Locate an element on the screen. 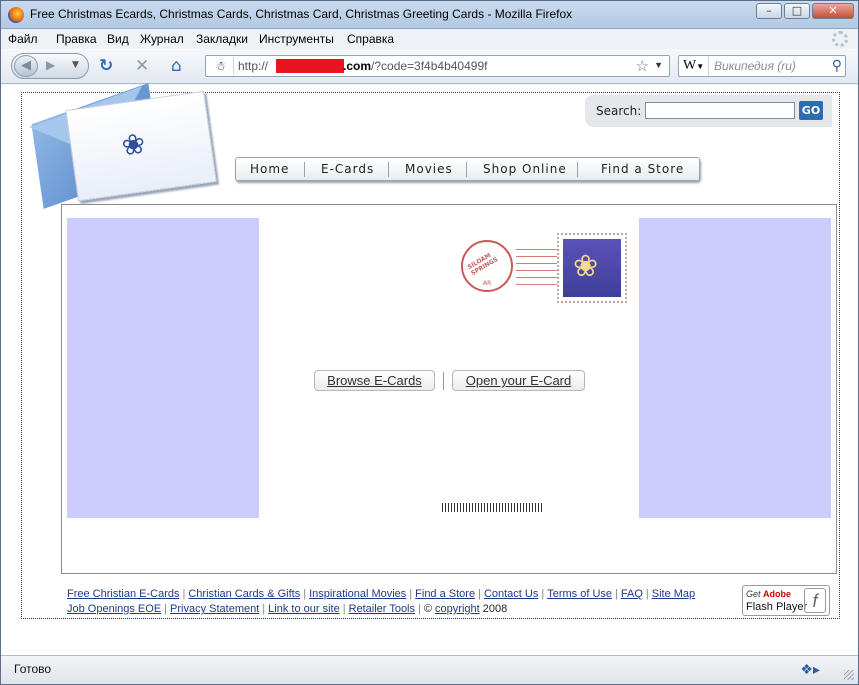 Image resolution: width=859 pixels, height=685 pixels. url-path: /?code=3f4b4b40499f is located at coordinates (429, 66).